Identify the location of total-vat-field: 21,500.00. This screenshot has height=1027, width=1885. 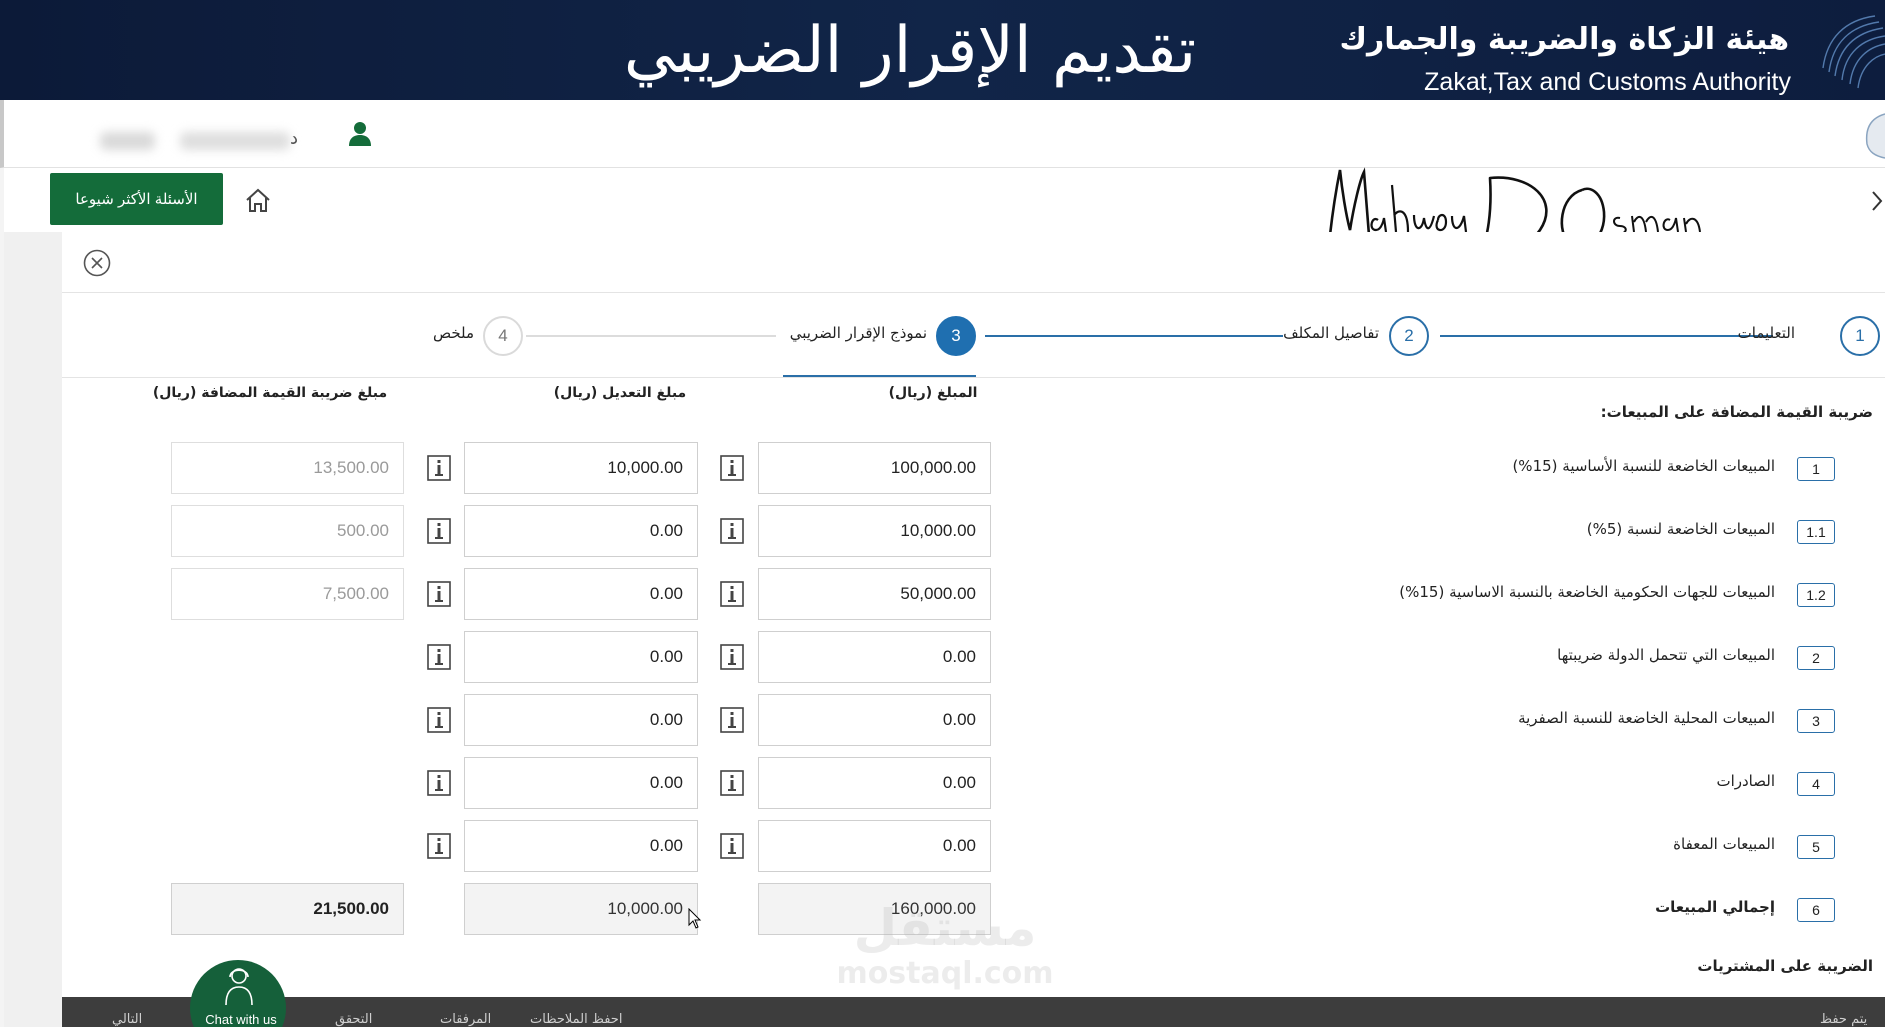
(287, 909).